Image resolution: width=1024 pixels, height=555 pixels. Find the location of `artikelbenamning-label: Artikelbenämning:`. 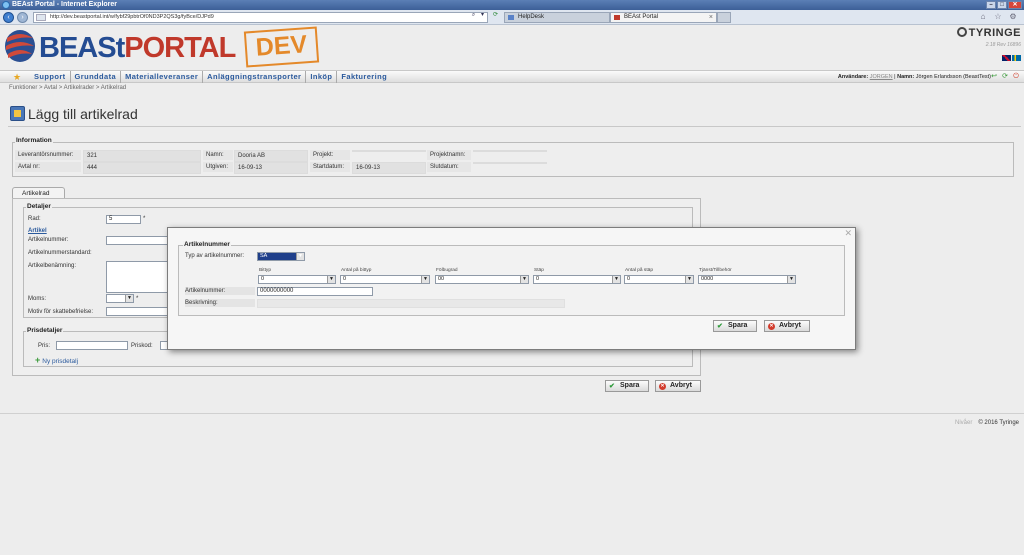

artikelbenamning-label: Artikelbenämning: is located at coordinates (52, 266).